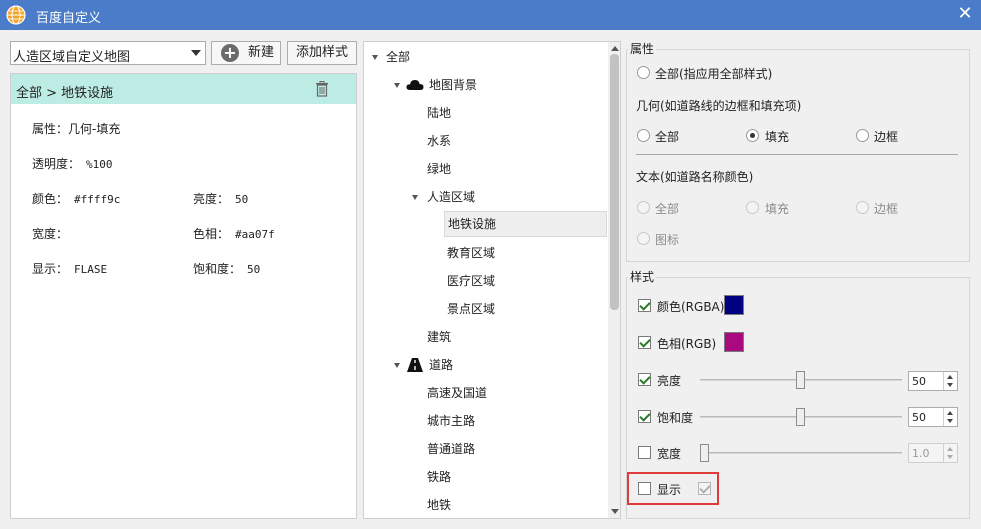  I want to click on hue-label: 色相(RGB), so click(687, 344).